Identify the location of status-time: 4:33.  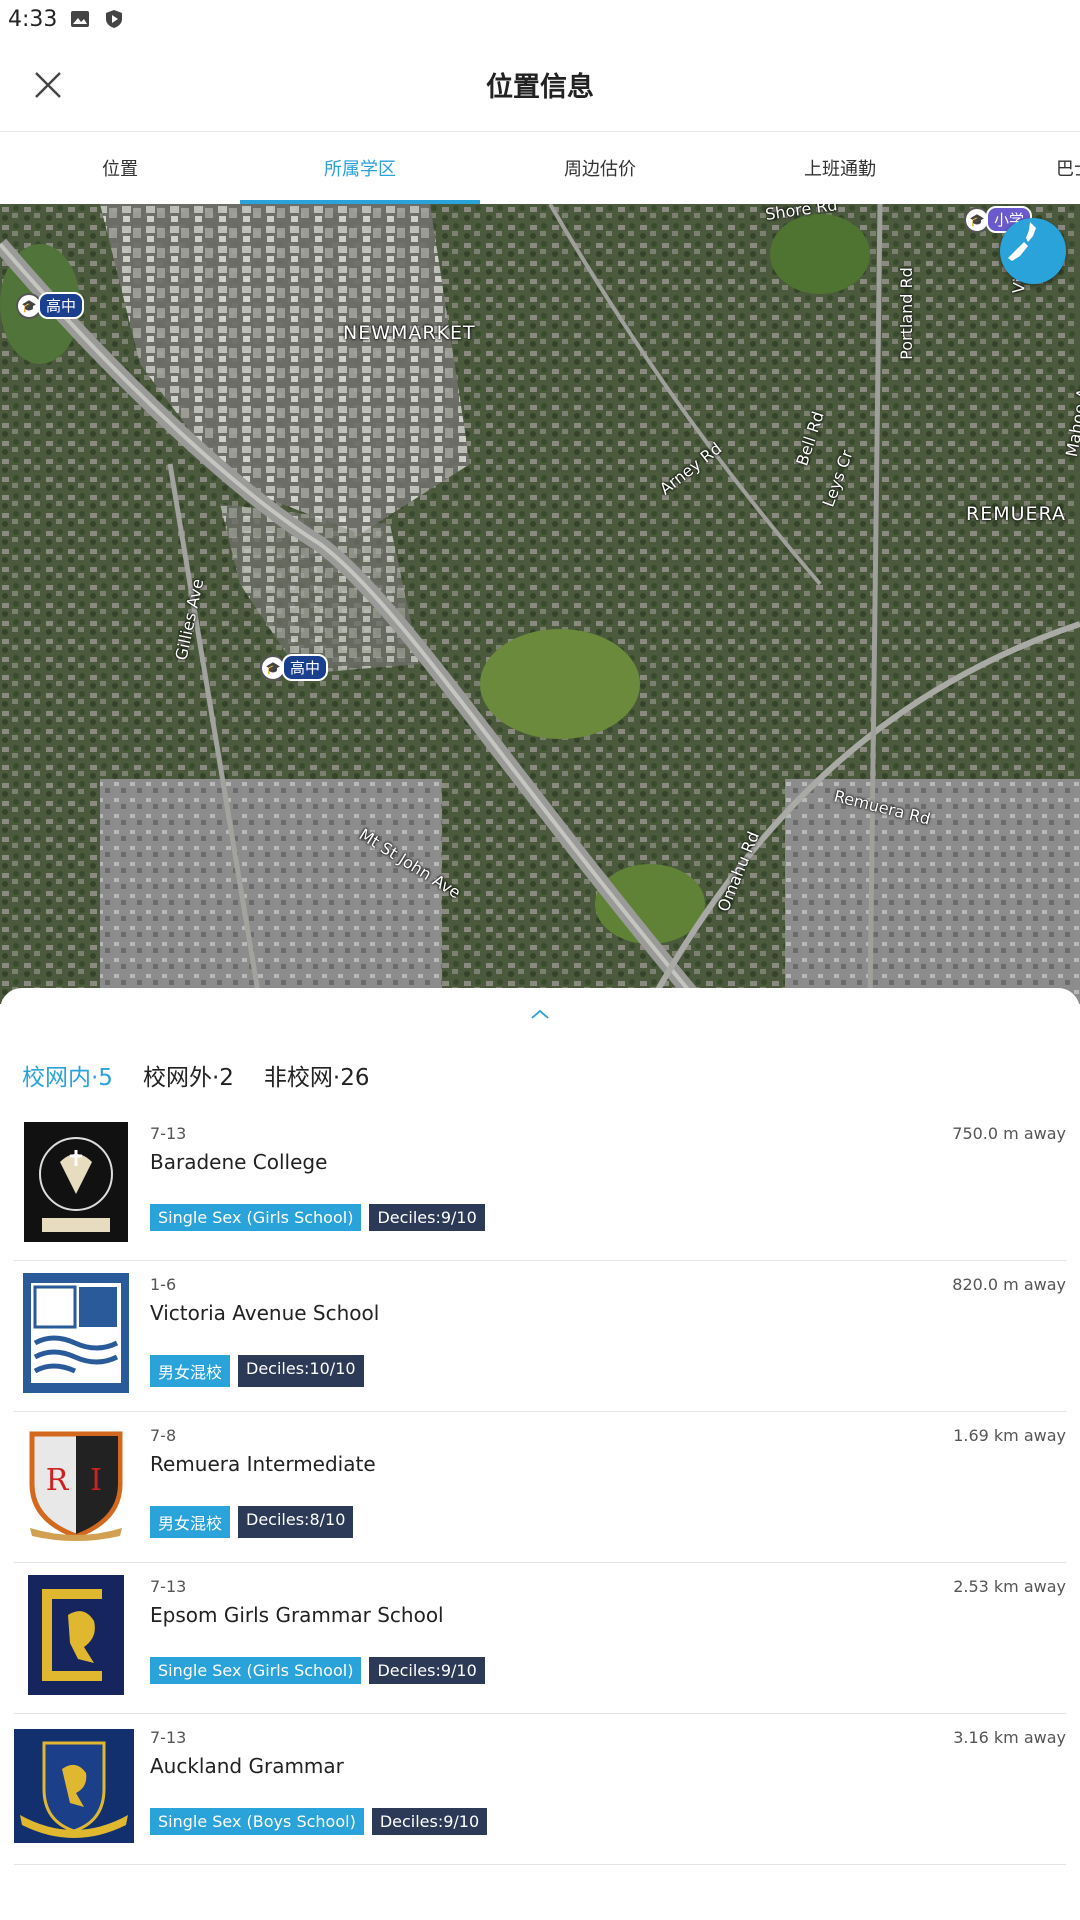
(33, 19).